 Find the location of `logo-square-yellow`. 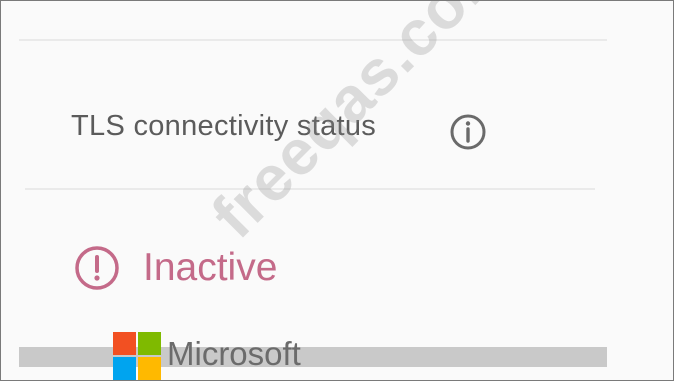

logo-square-yellow is located at coordinates (149, 368).